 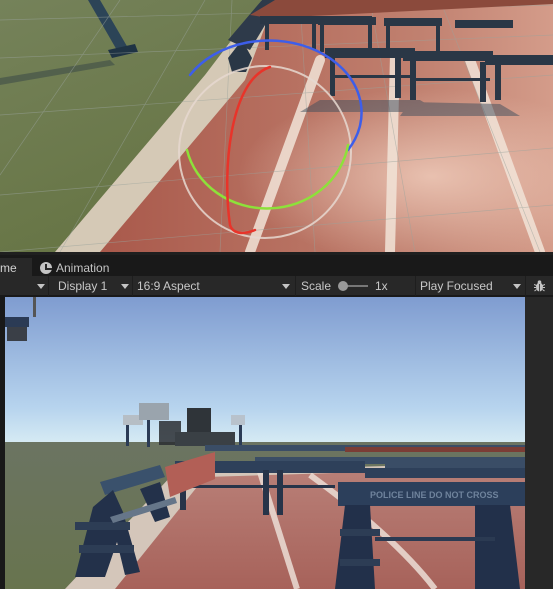 I want to click on tab-game-label: me, so click(x=8, y=268).